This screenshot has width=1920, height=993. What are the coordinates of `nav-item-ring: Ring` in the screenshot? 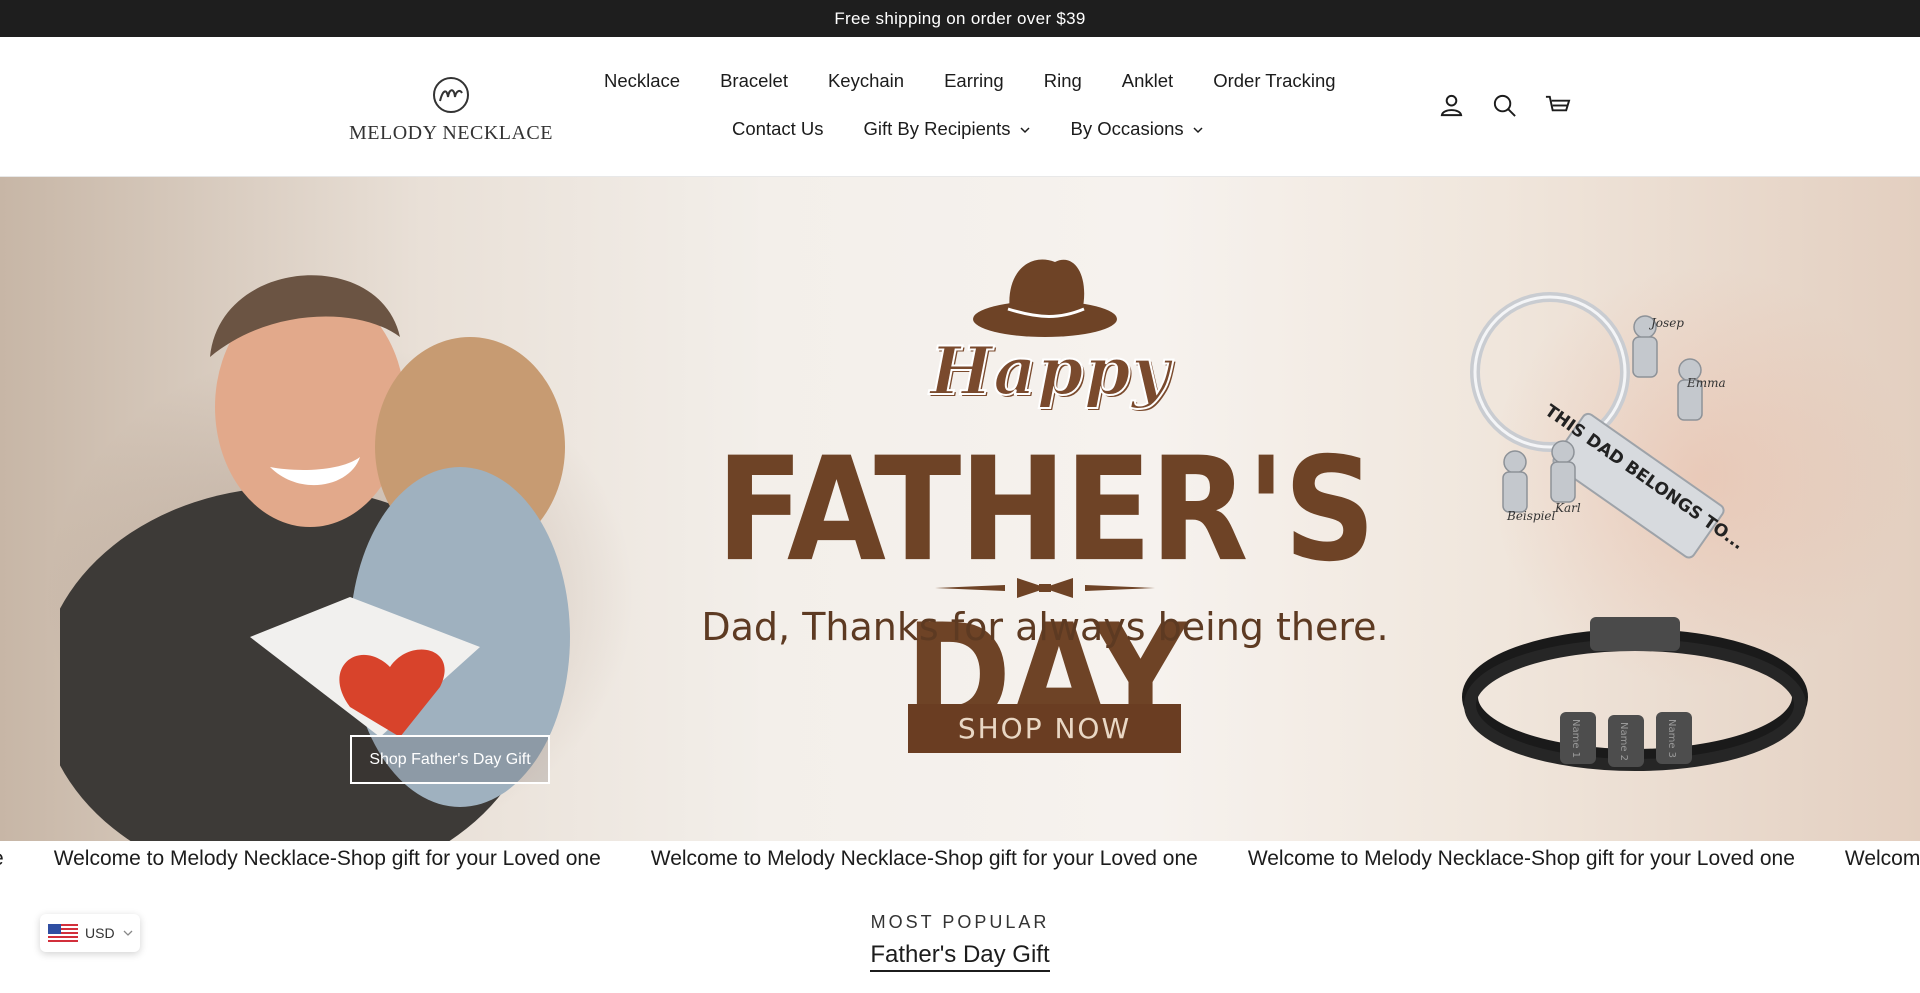 It's located at (1063, 81).